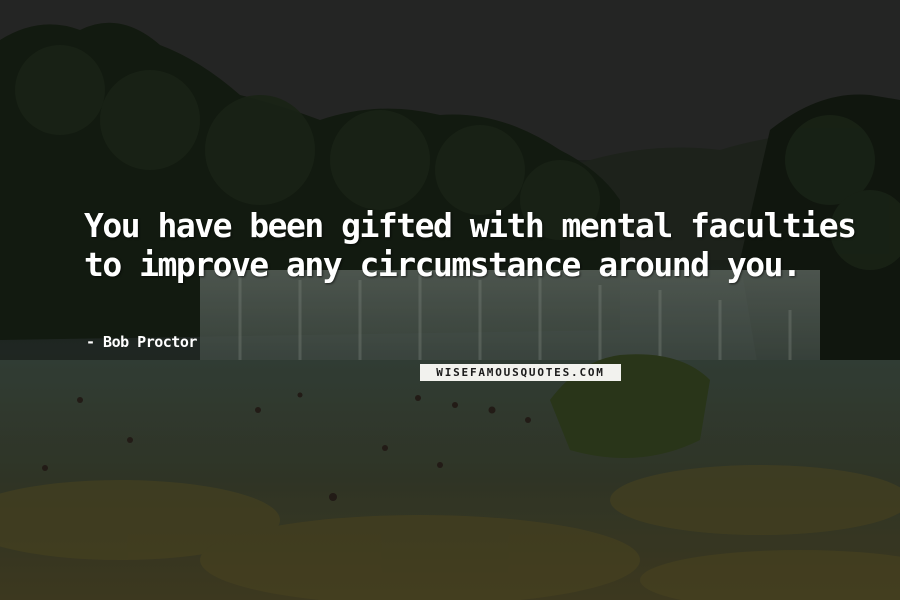 The width and height of the screenshot is (900, 600). I want to click on quote-author: - Bob Proctor, so click(141, 342).